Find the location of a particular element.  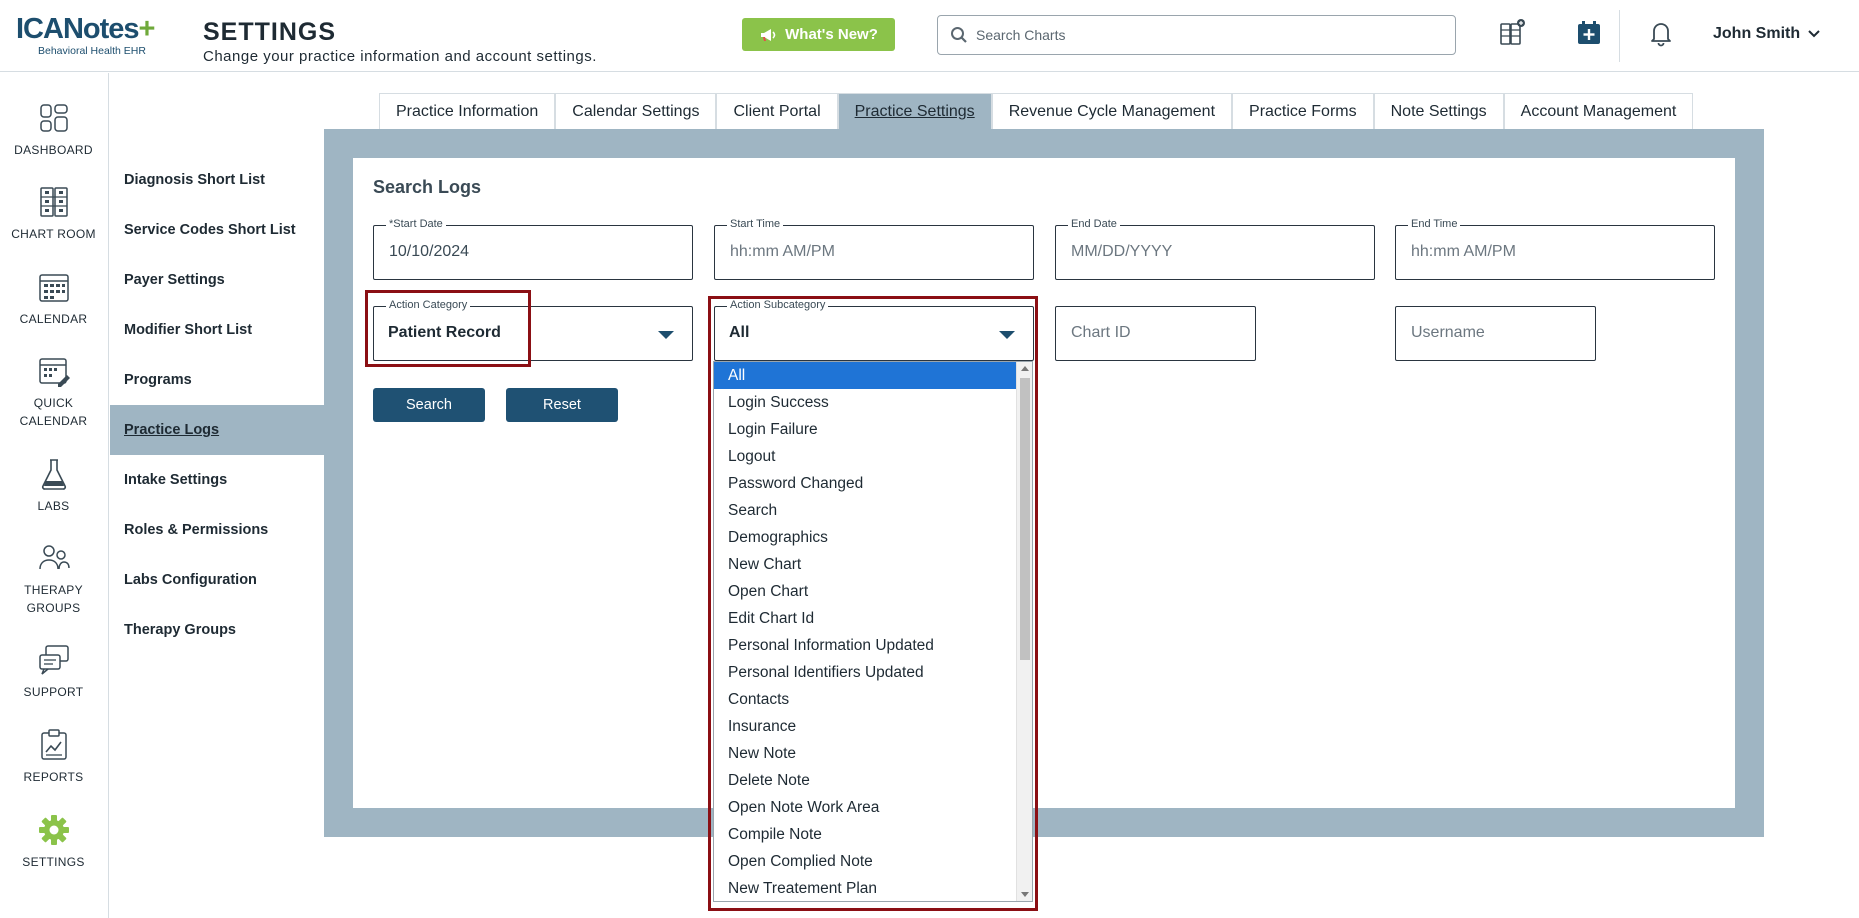

start-date-label: *Start Date is located at coordinates (416, 224).